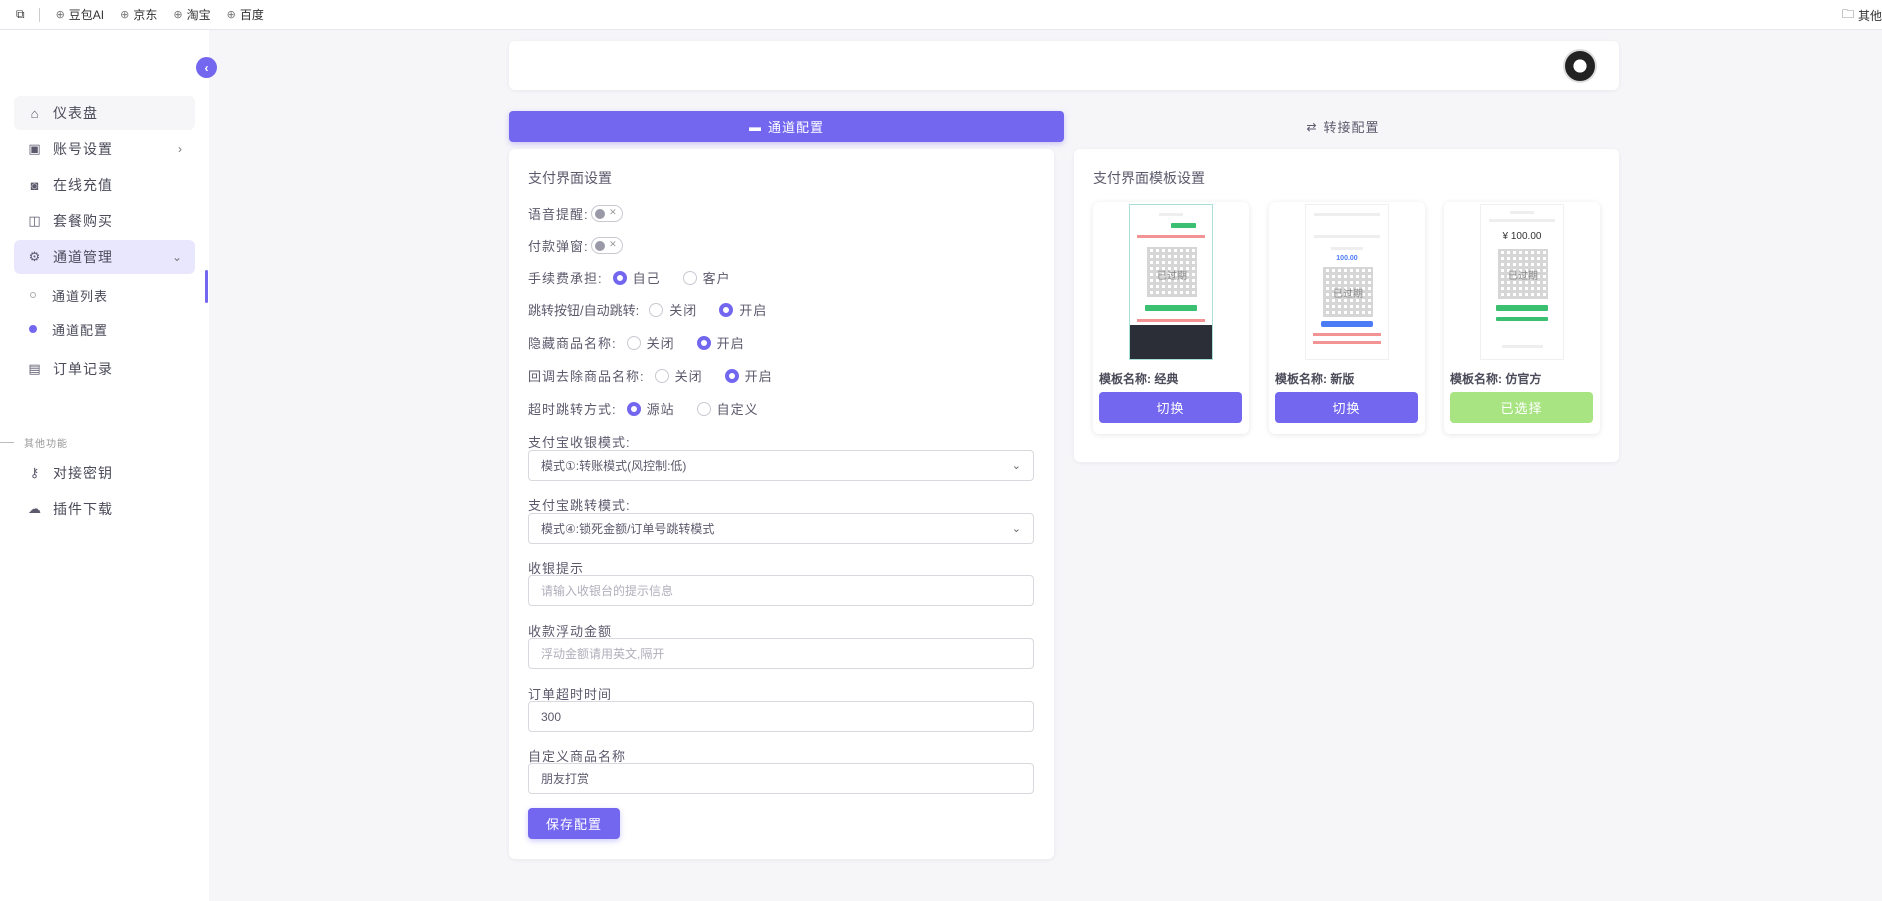 The image size is (1882, 901). Describe the element at coordinates (781, 716) in the screenshot. I see `order-timeout-input: 300` at that location.